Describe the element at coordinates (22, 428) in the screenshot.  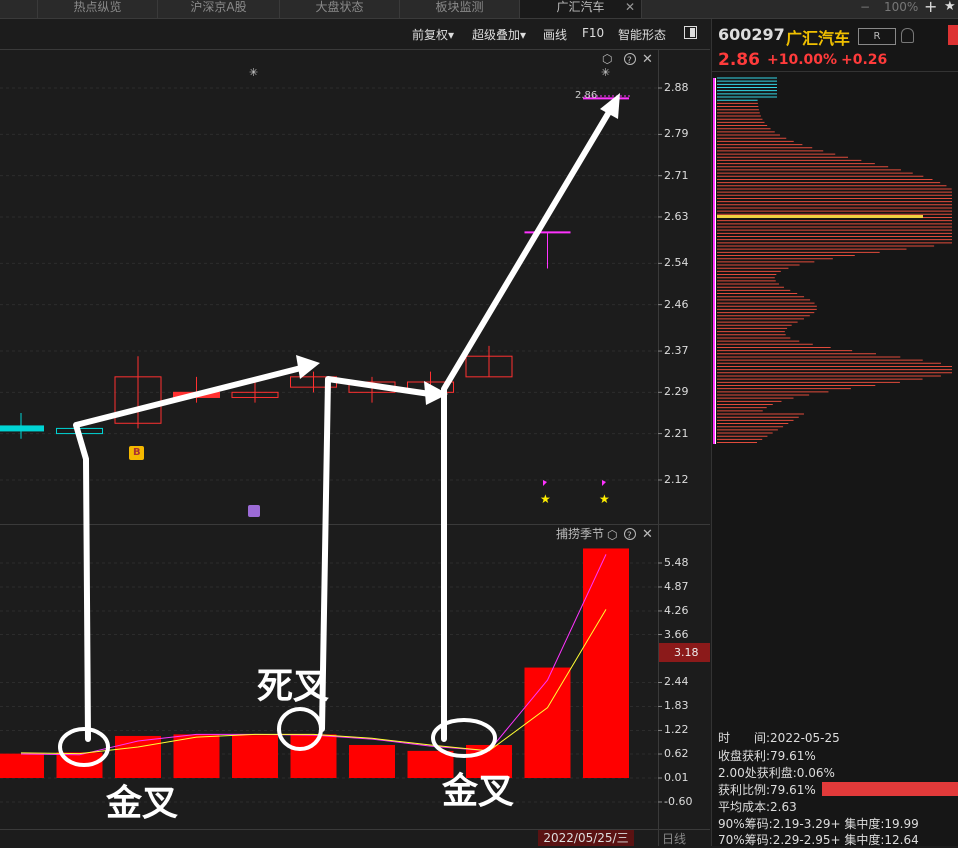
I see `candle-body` at that location.